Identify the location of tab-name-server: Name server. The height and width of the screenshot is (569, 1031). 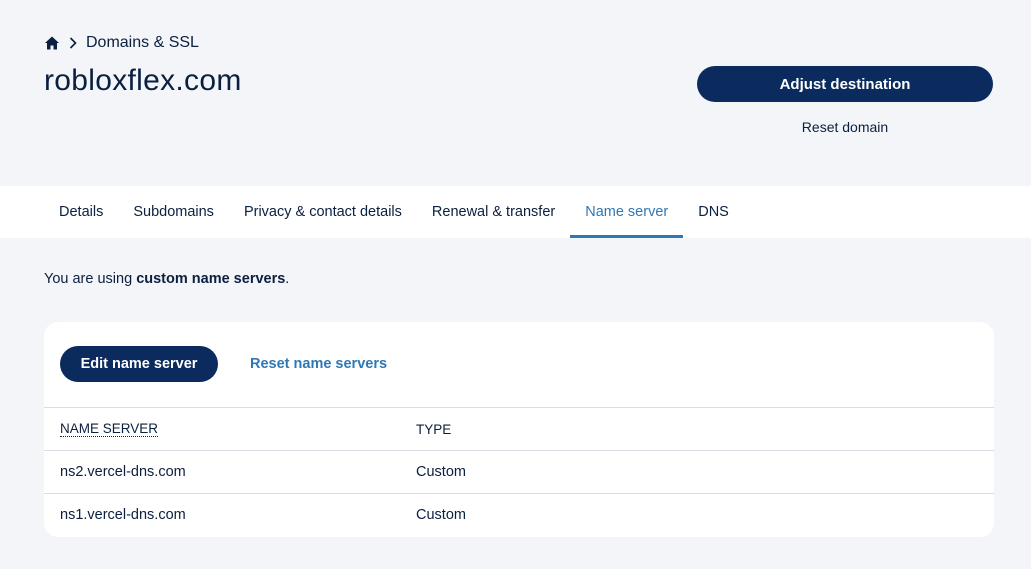
(627, 212).